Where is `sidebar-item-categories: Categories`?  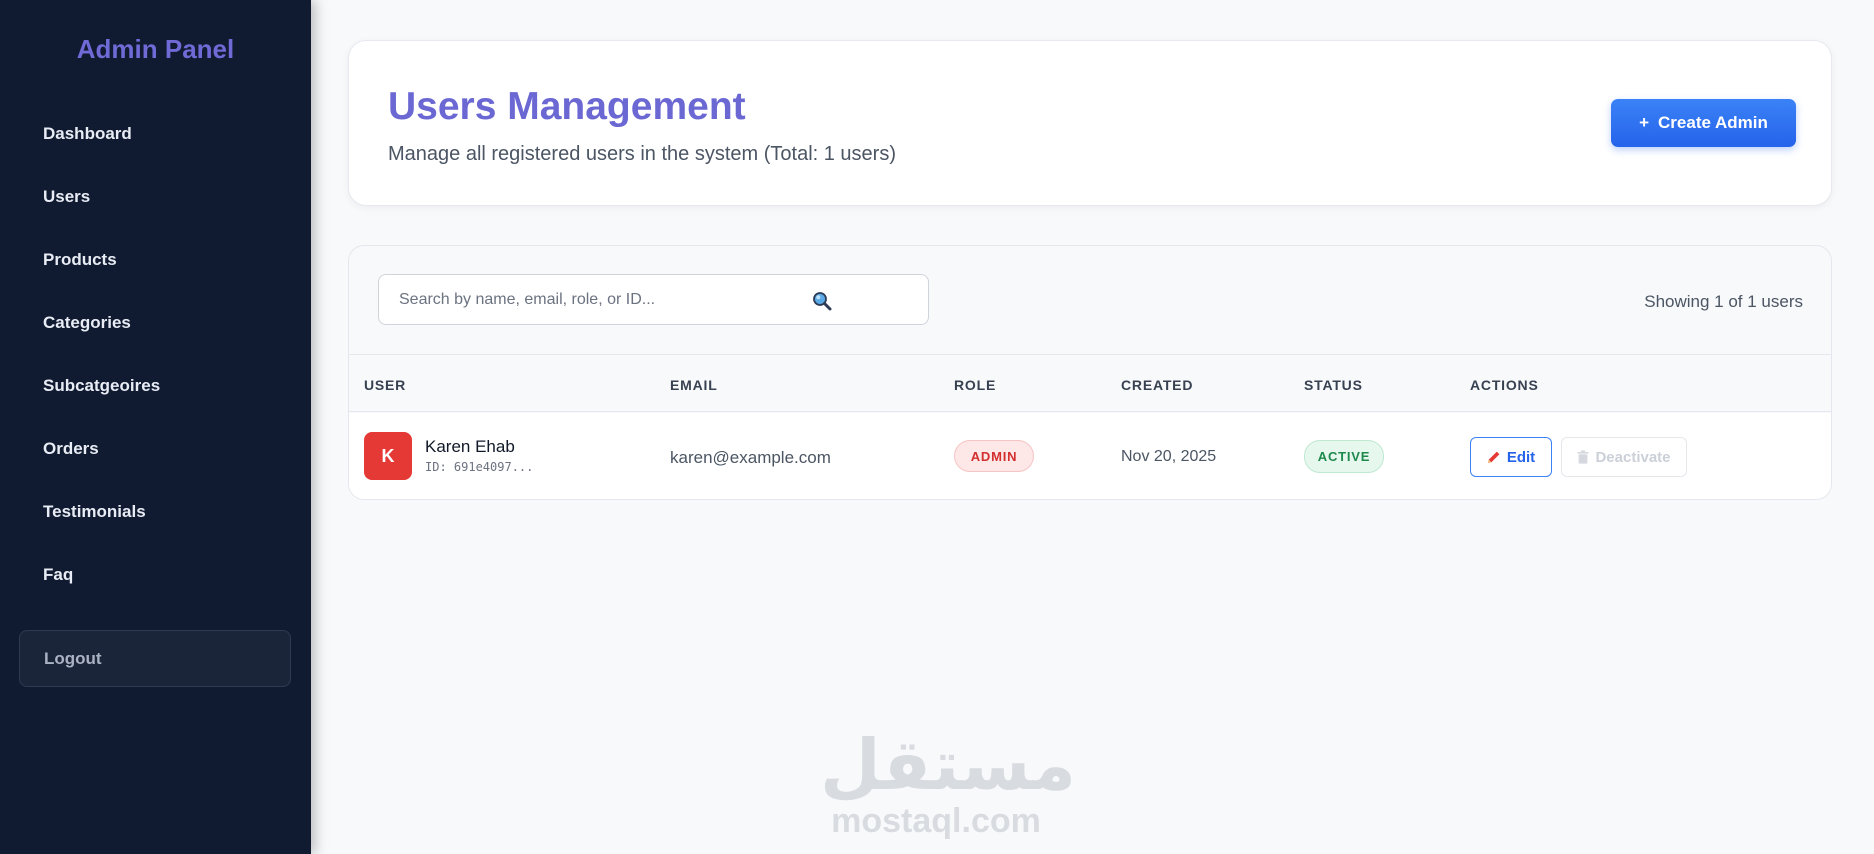
sidebar-item-categories: Categories is located at coordinates (87, 323).